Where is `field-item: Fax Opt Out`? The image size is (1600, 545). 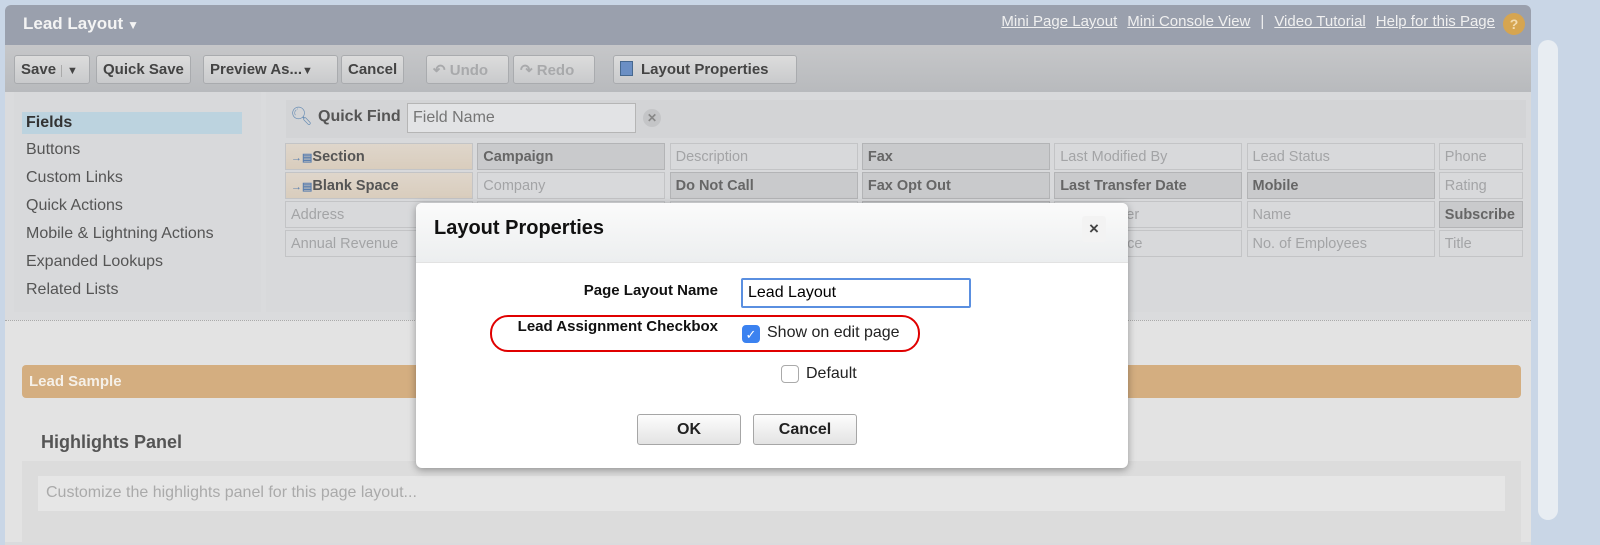 field-item: Fax Opt Out is located at coordinates (955, 185).